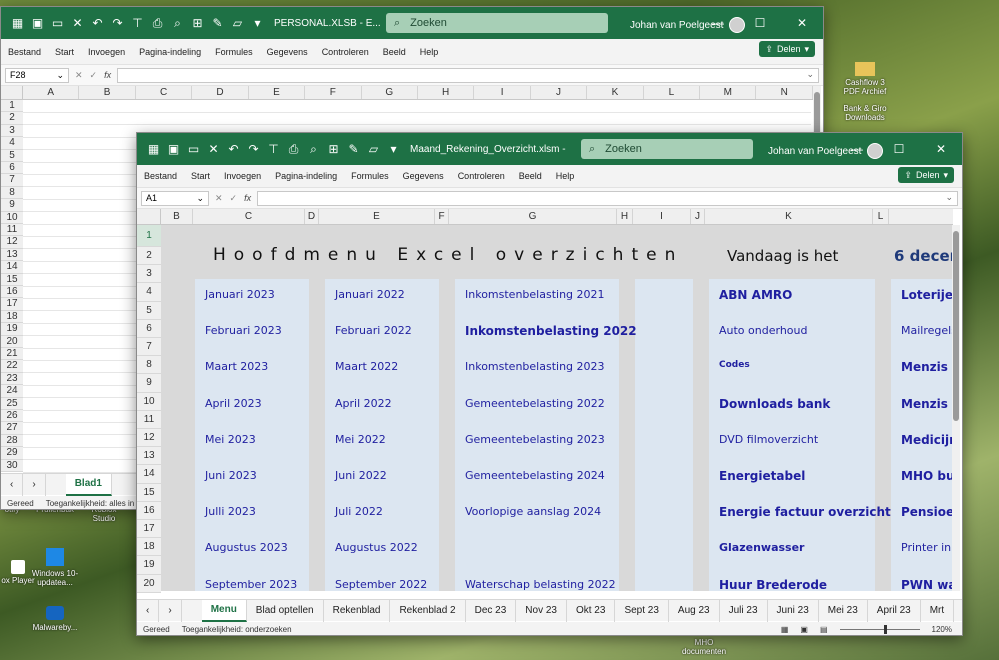  I want to click on open-icon: ▱, so click(373, 149).